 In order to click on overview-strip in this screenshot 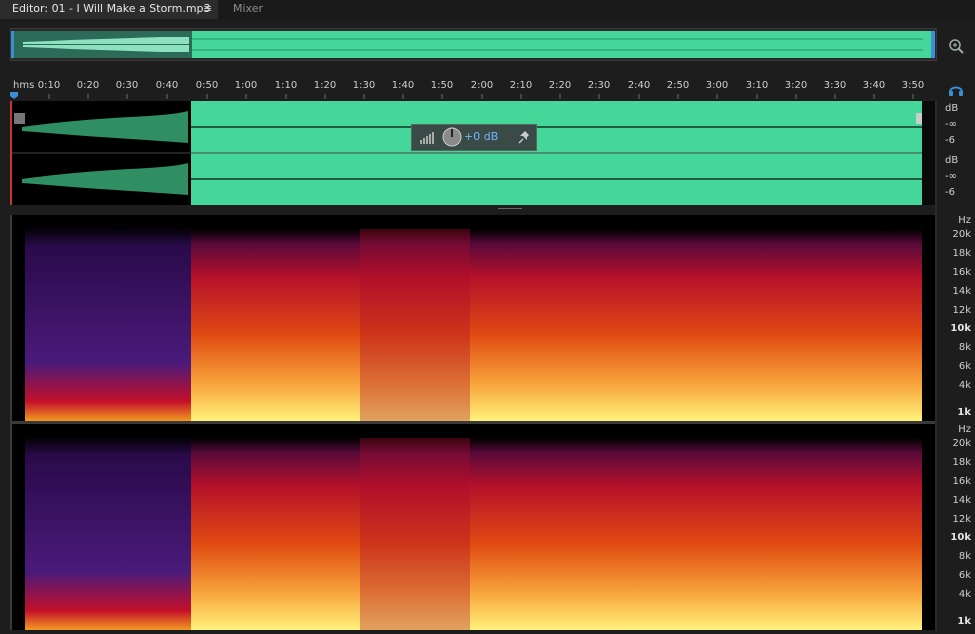, I will do `click(473, 44)`.